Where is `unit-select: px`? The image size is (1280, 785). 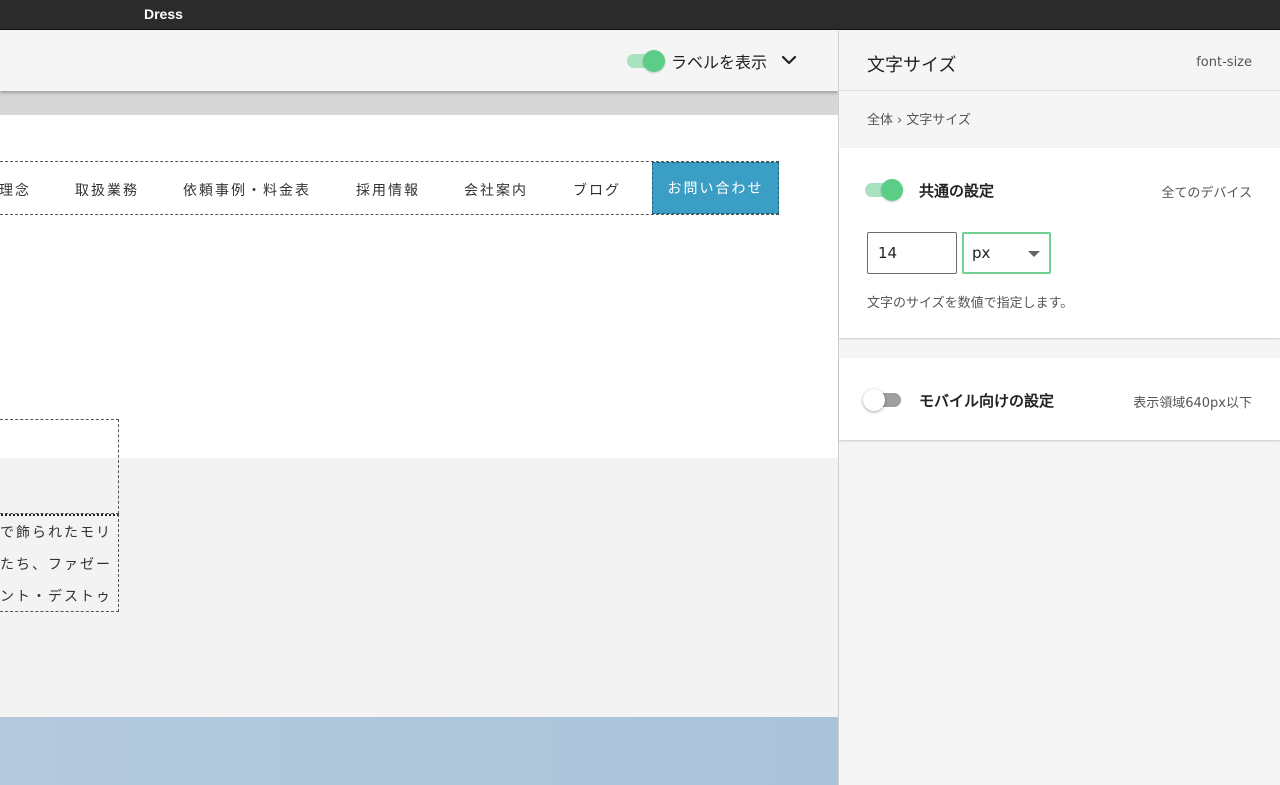
unit-select: px is located at coordinates (1006, 253).